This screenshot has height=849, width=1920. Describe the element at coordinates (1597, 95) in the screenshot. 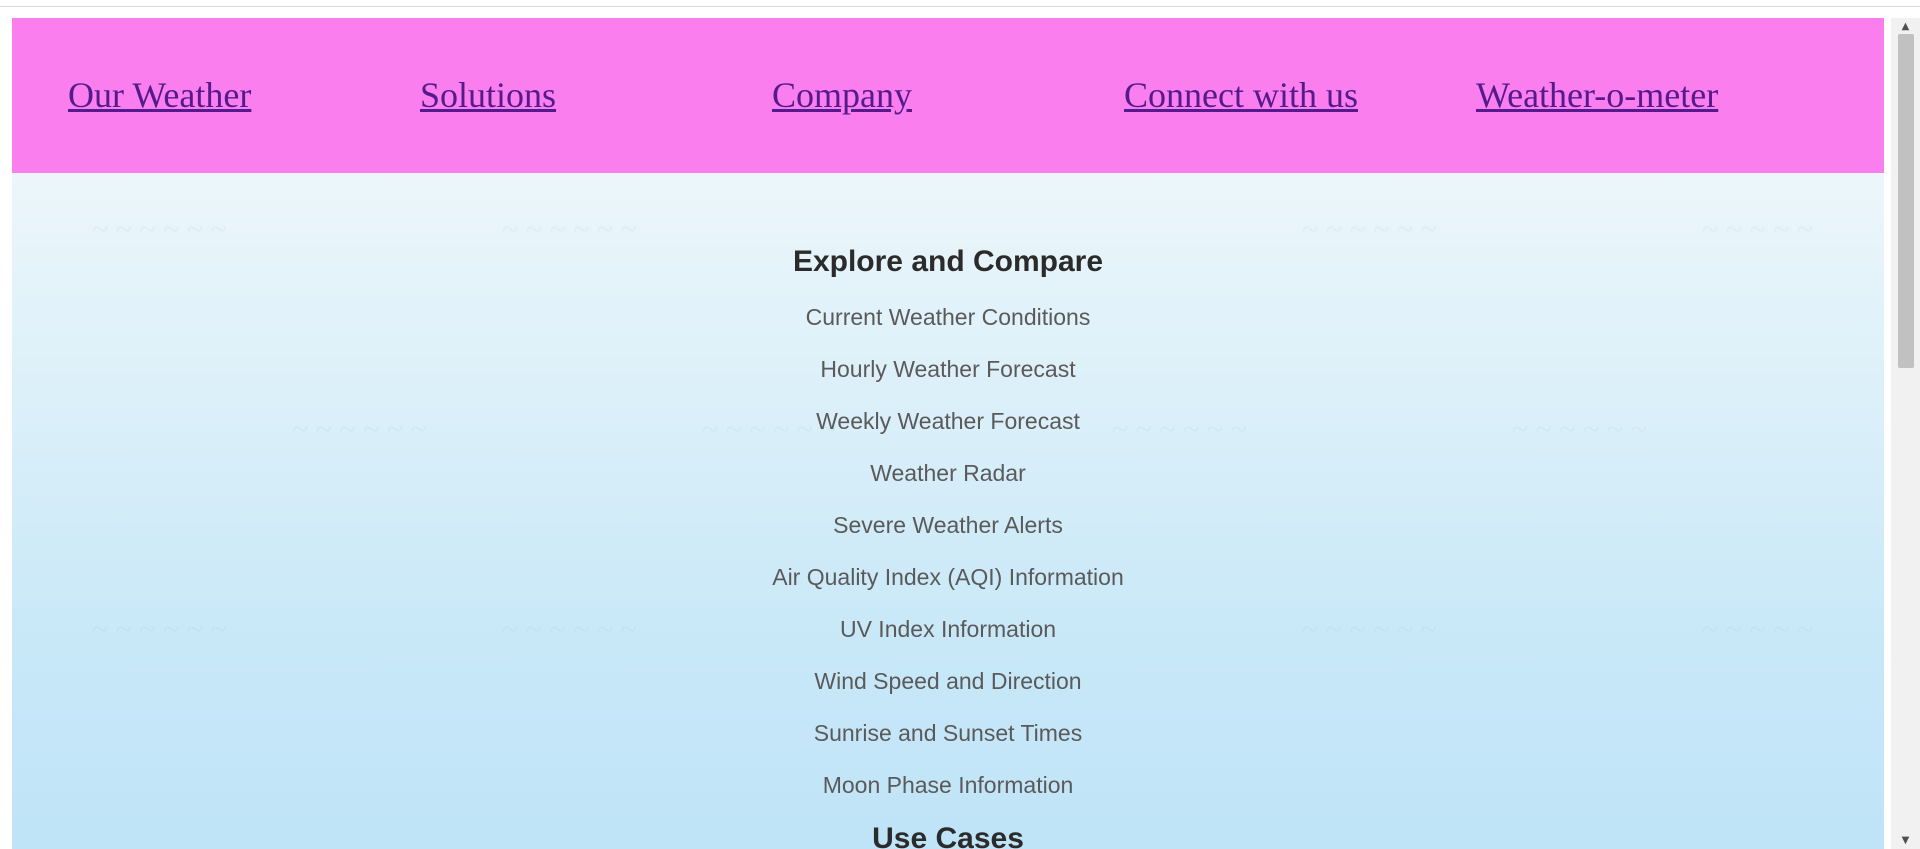

I see `nav-link-weather-o-meter: Weather-o-meter` at that location.